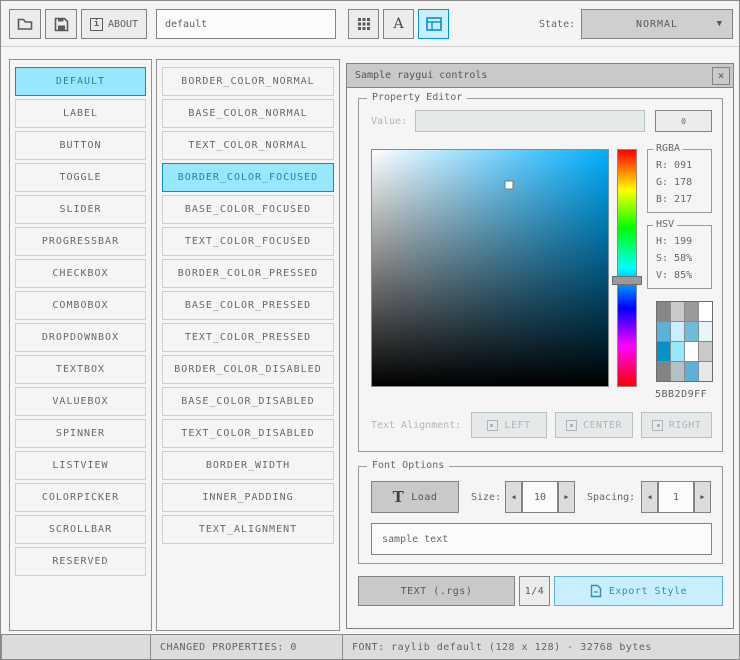 The image size is (740, 660). Describe the element at coordinates (490, 268) in the screenshot. I see `saturation-value-panel` at that location.